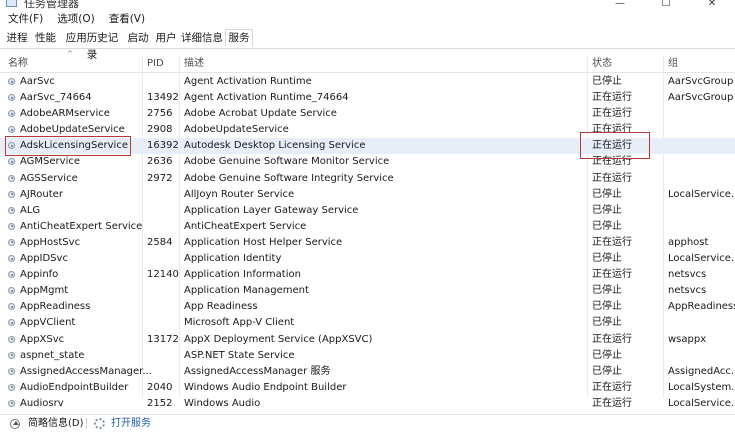  I want to click on service-group: AppReadiness, so click(701, 307).